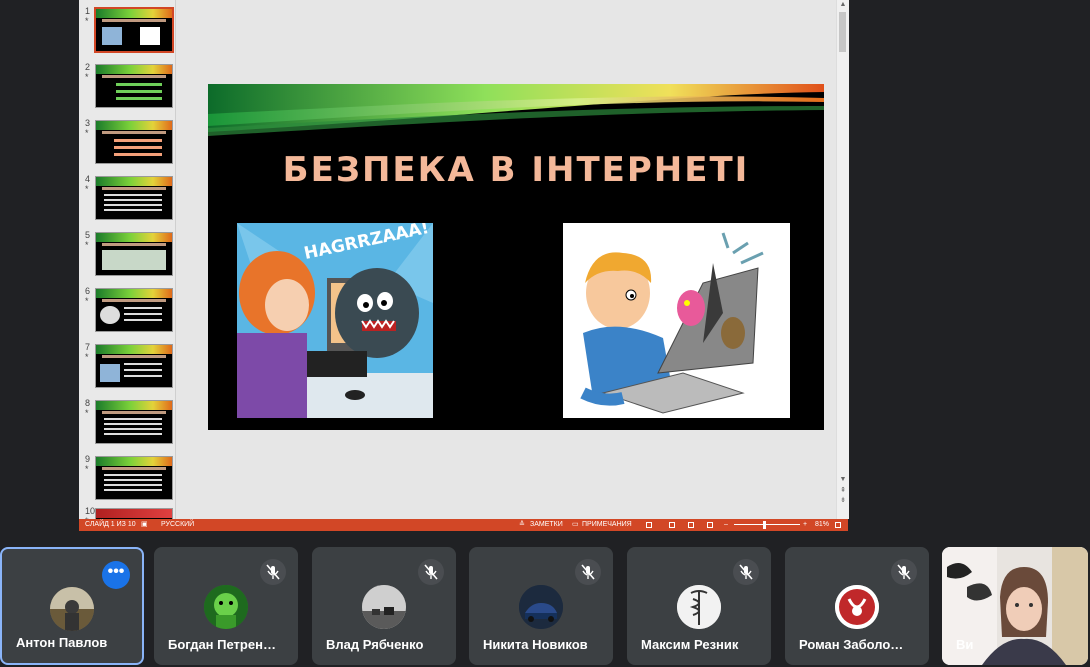 The width and height of the screenshot is (1090, 667). What do you see at coordinates (1015, 606) in the screenshot?
I see `participant-tile: Ви` at bounding box center [1015, 606].